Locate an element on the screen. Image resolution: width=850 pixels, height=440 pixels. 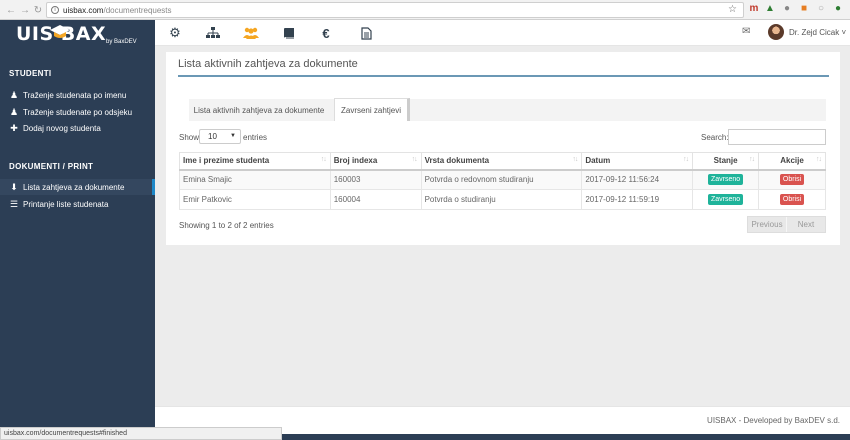
cell-document: Potvrda o studiranju is located at coordinates (501, 199).